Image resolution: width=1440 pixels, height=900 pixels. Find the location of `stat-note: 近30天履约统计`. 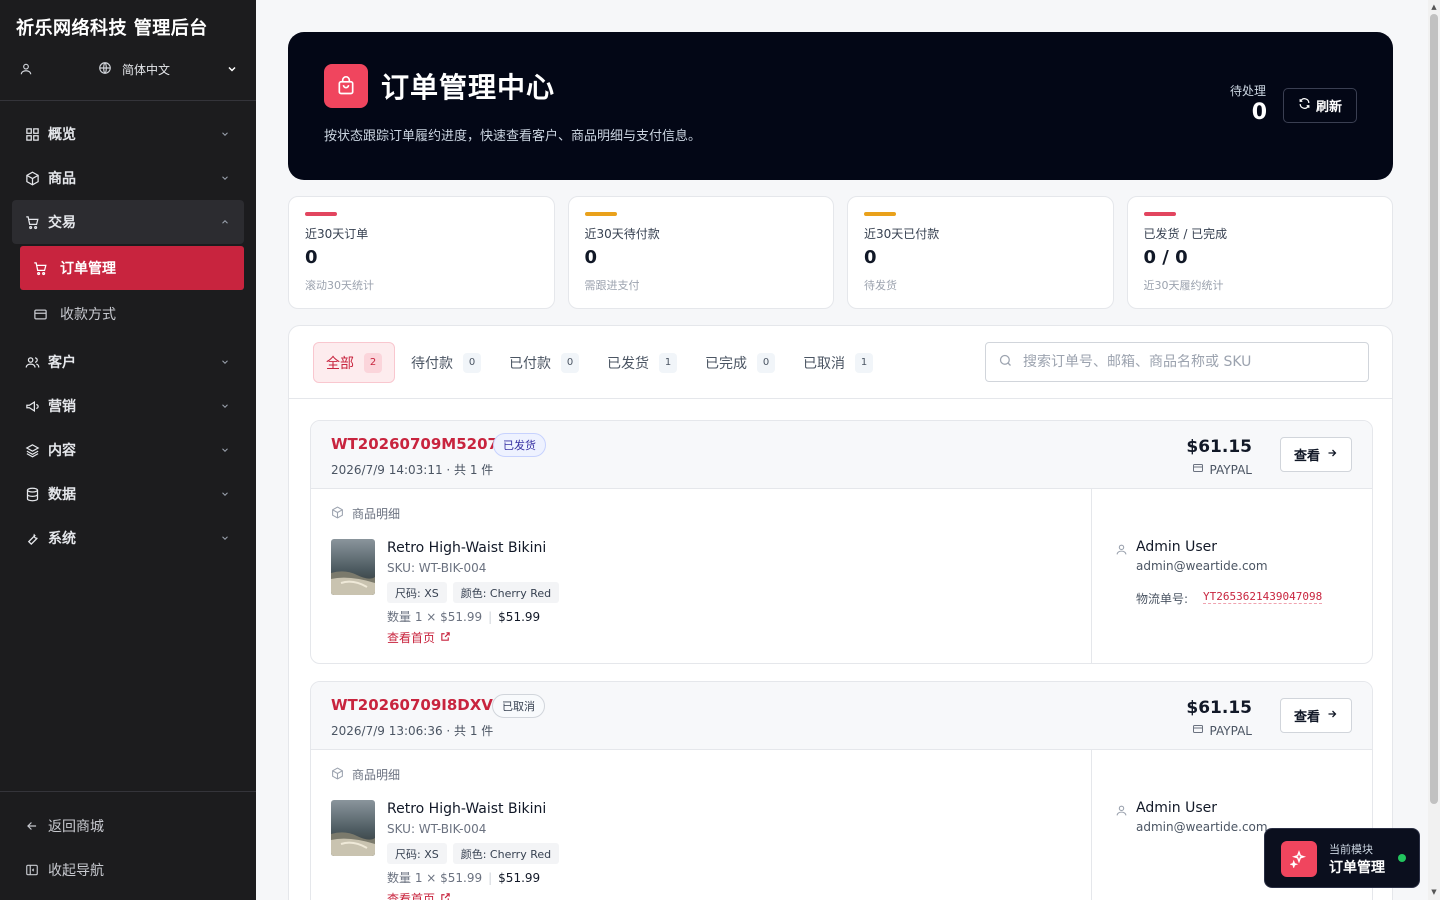

stat-note: 近30天履约统计 is located at coordinates (1183, 285).